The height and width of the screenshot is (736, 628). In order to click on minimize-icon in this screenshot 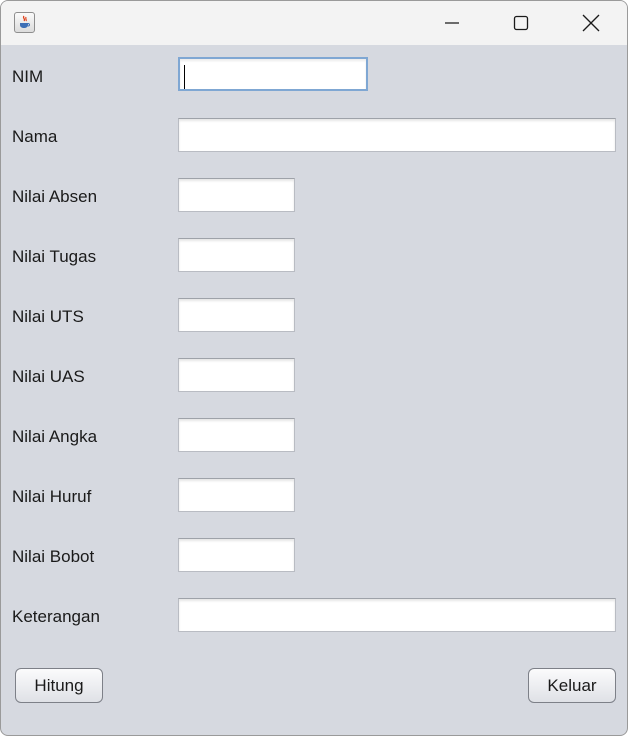, I will do `click(452, 23)`.